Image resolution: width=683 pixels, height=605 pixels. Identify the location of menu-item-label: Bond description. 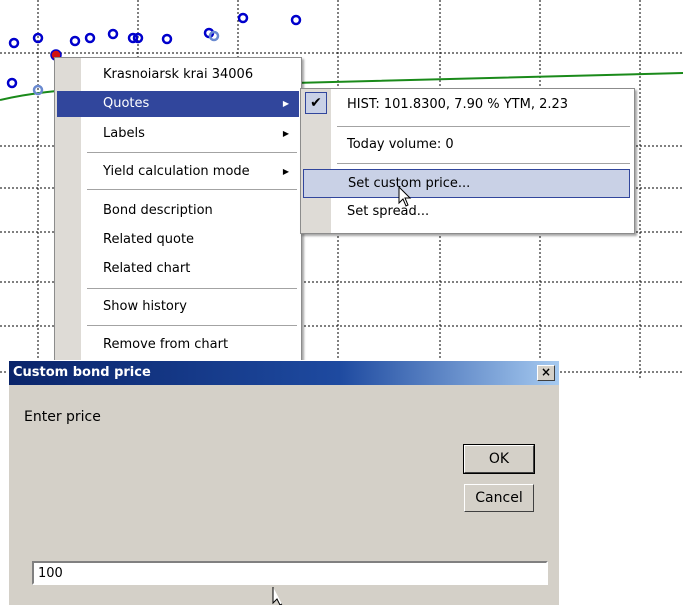
(158, 210).